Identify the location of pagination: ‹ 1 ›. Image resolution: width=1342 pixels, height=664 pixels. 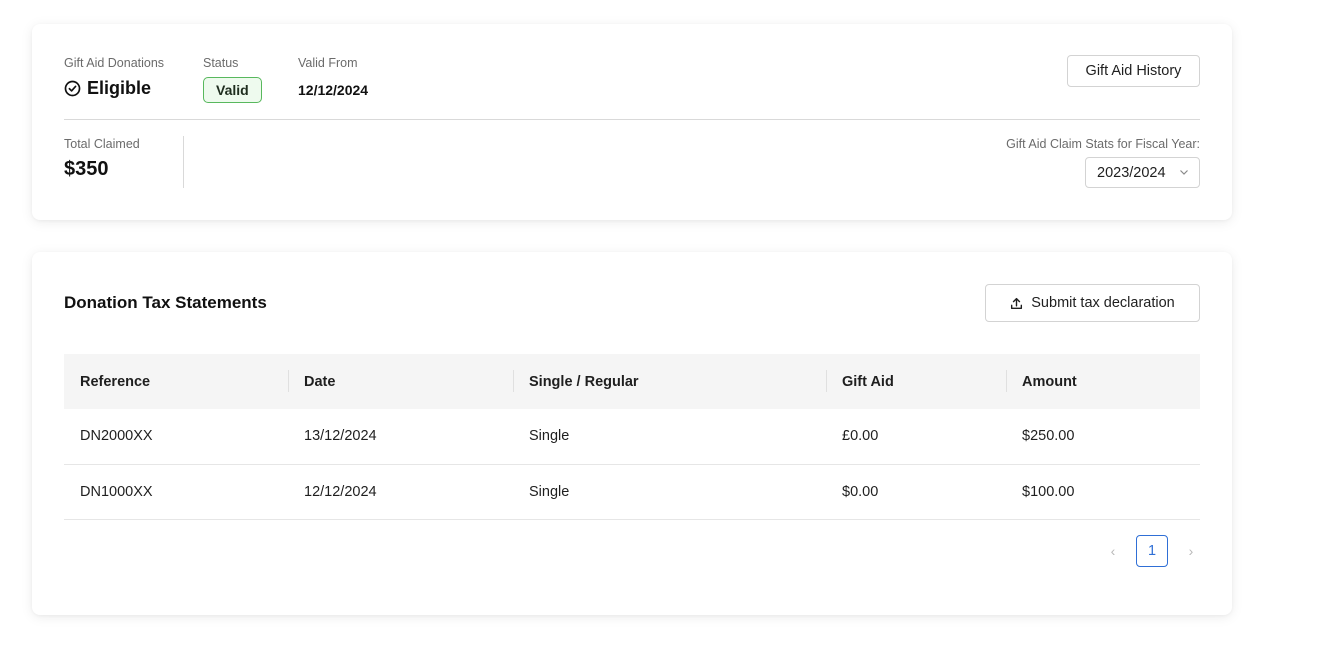
(1152, 551).